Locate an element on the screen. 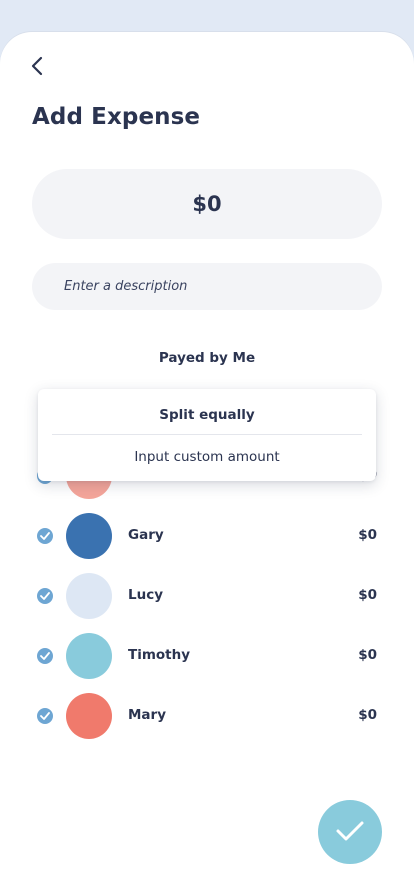 Image resolution: width=414 pixels, height=896 pixels. split-mode-menu: Split equally Input custom amount is located at coordinates (207, 435).